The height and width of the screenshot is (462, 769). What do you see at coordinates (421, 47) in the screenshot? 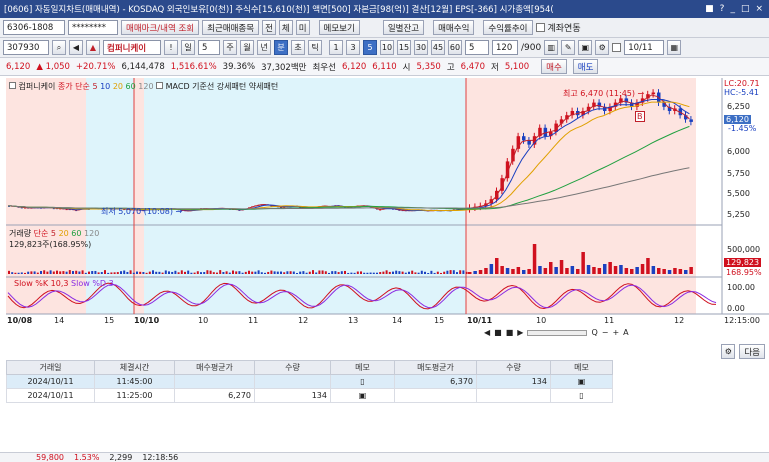
I see `min-30-button: 30` at bounding box center [421, 47].